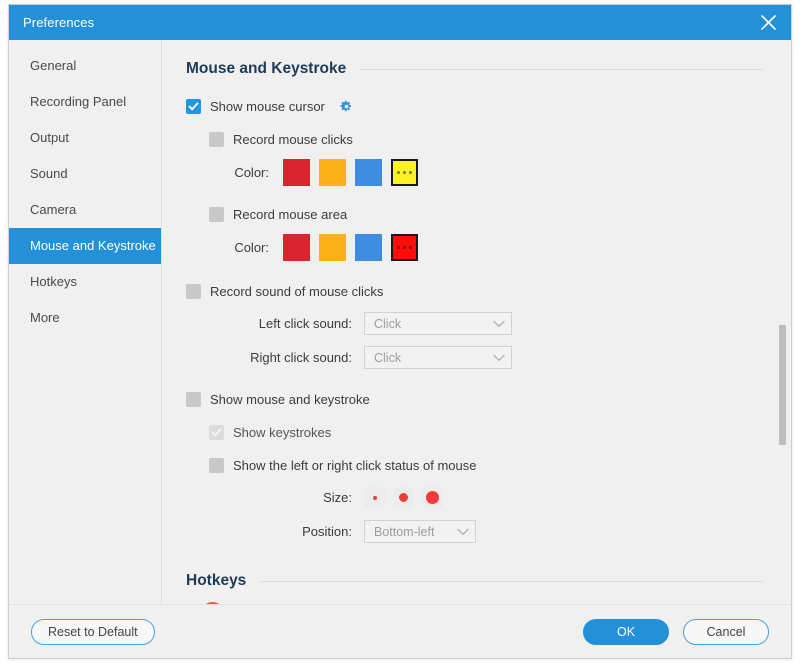 This screenshot has width=800, height=667. I want to click on scrollbar-thumb, so click(782, 385).